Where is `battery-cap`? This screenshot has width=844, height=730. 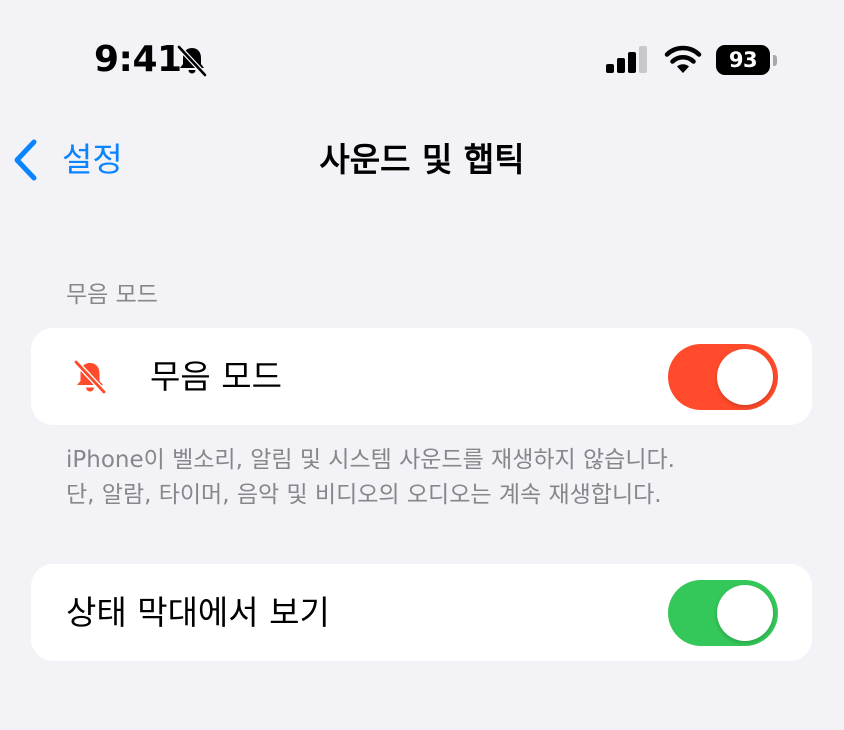
battery-cap is located at coordinates (775, 60).